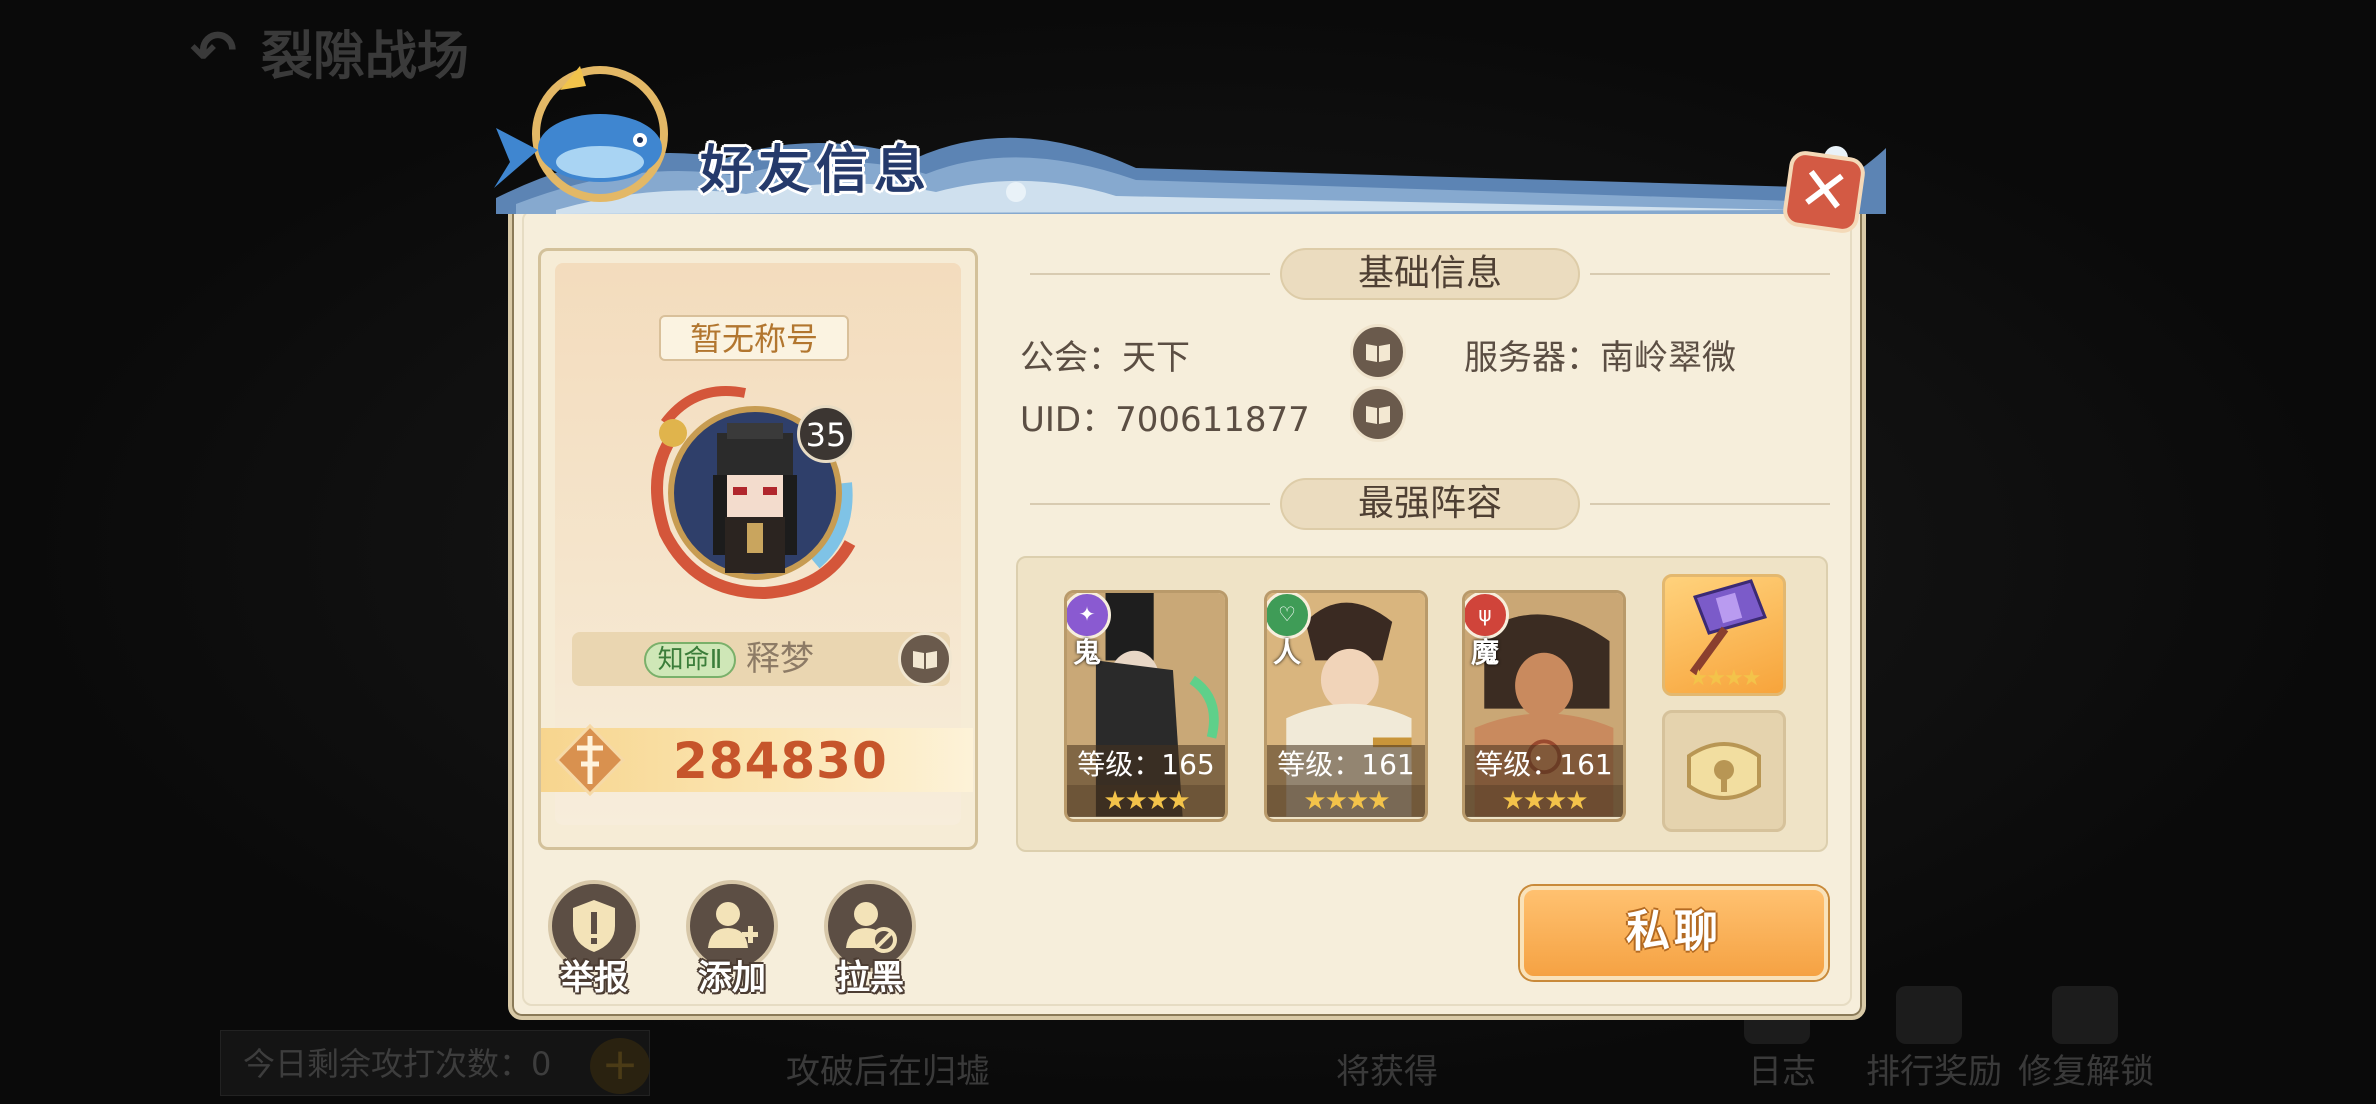 The height and width of the screenshot is (1104, 2376). Describe the element at coordinates (690, 660) in the screenshot. I see `rank-badge: 知命Ⅱ` at that location.